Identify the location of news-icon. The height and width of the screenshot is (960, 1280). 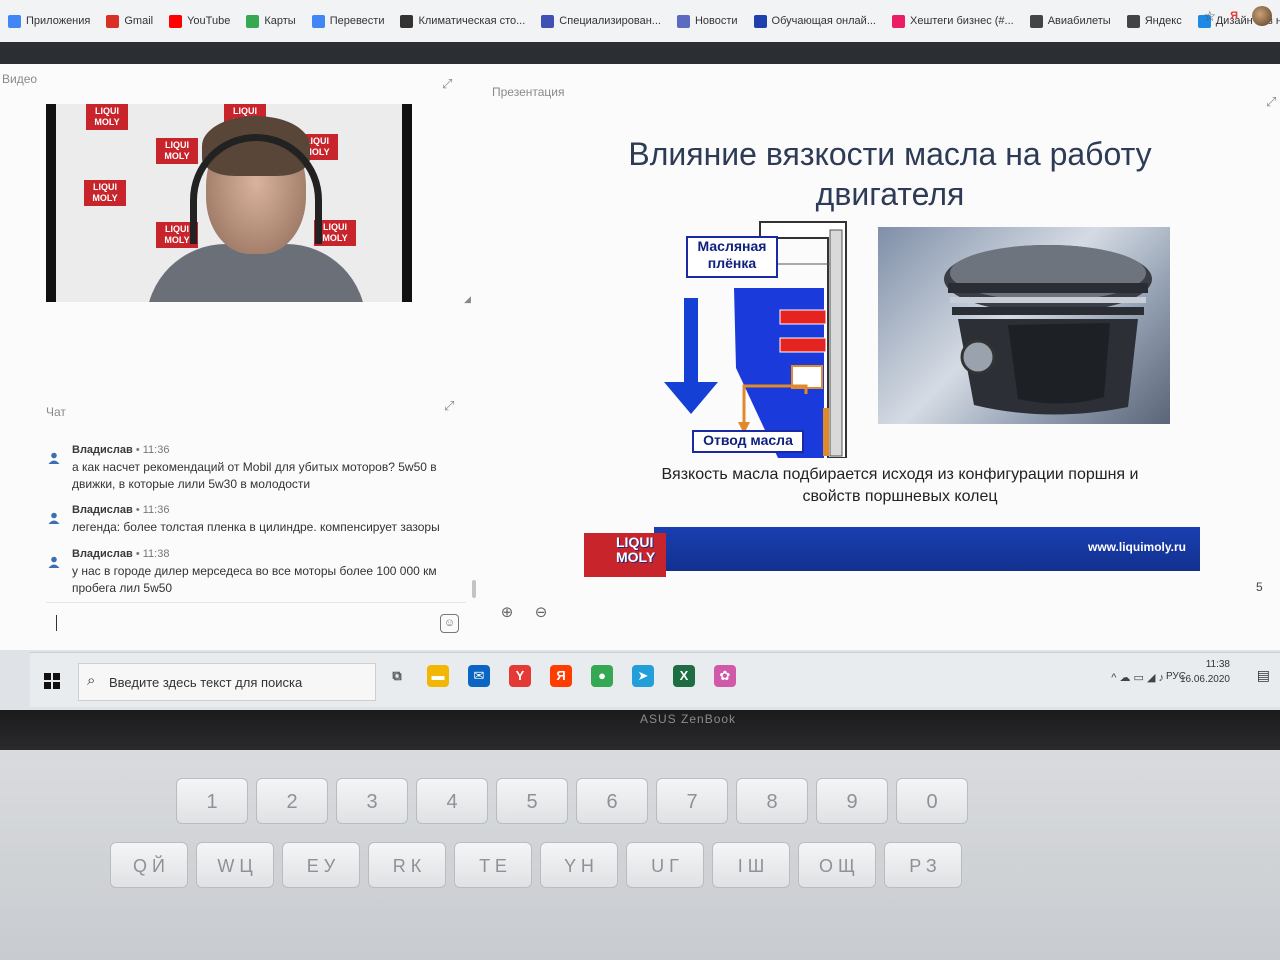
(683, 21).